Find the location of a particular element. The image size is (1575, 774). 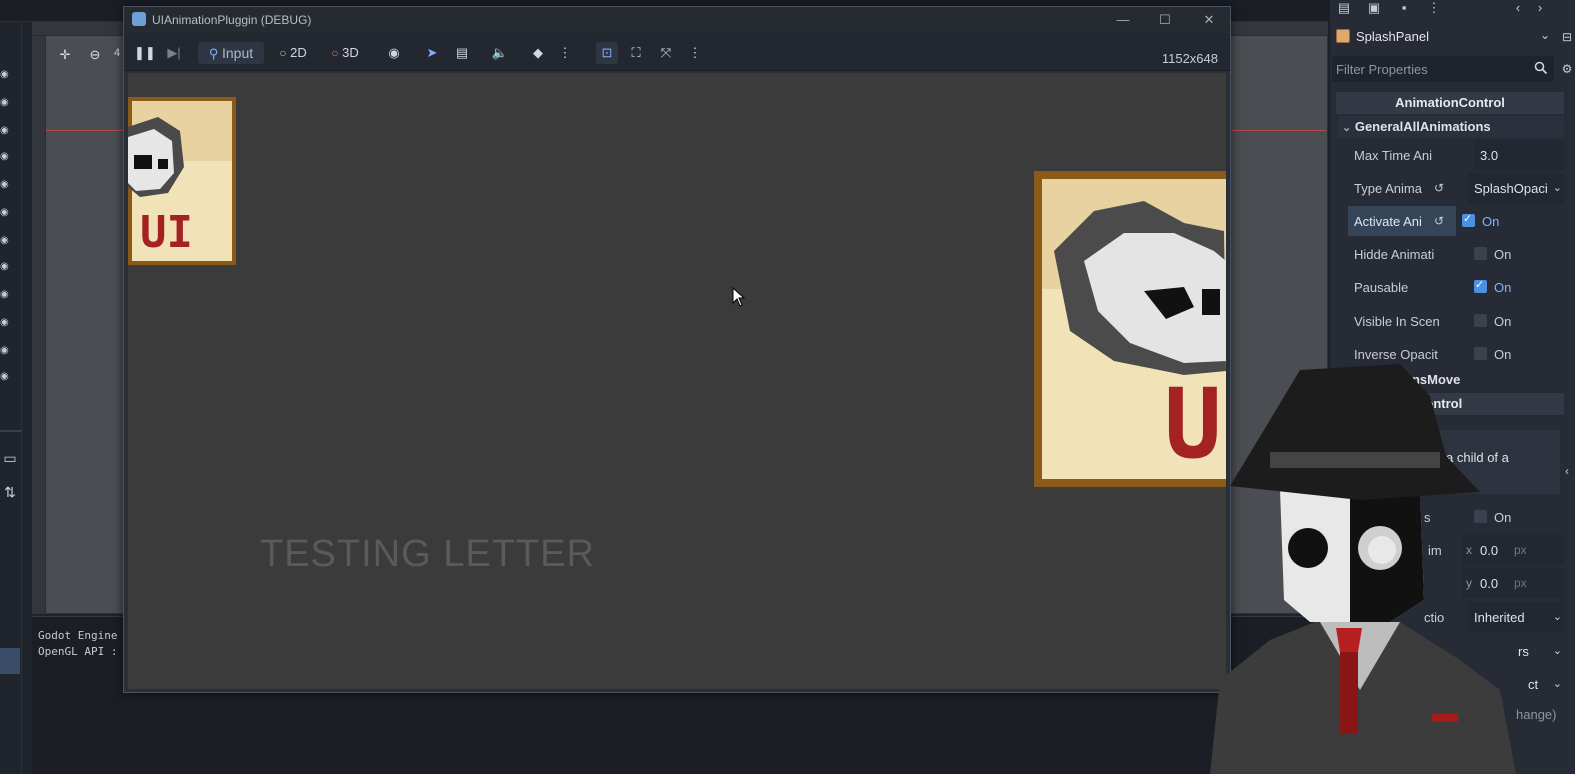

visible-in-scene-toggle: On is located at coordinates (1516, 321).